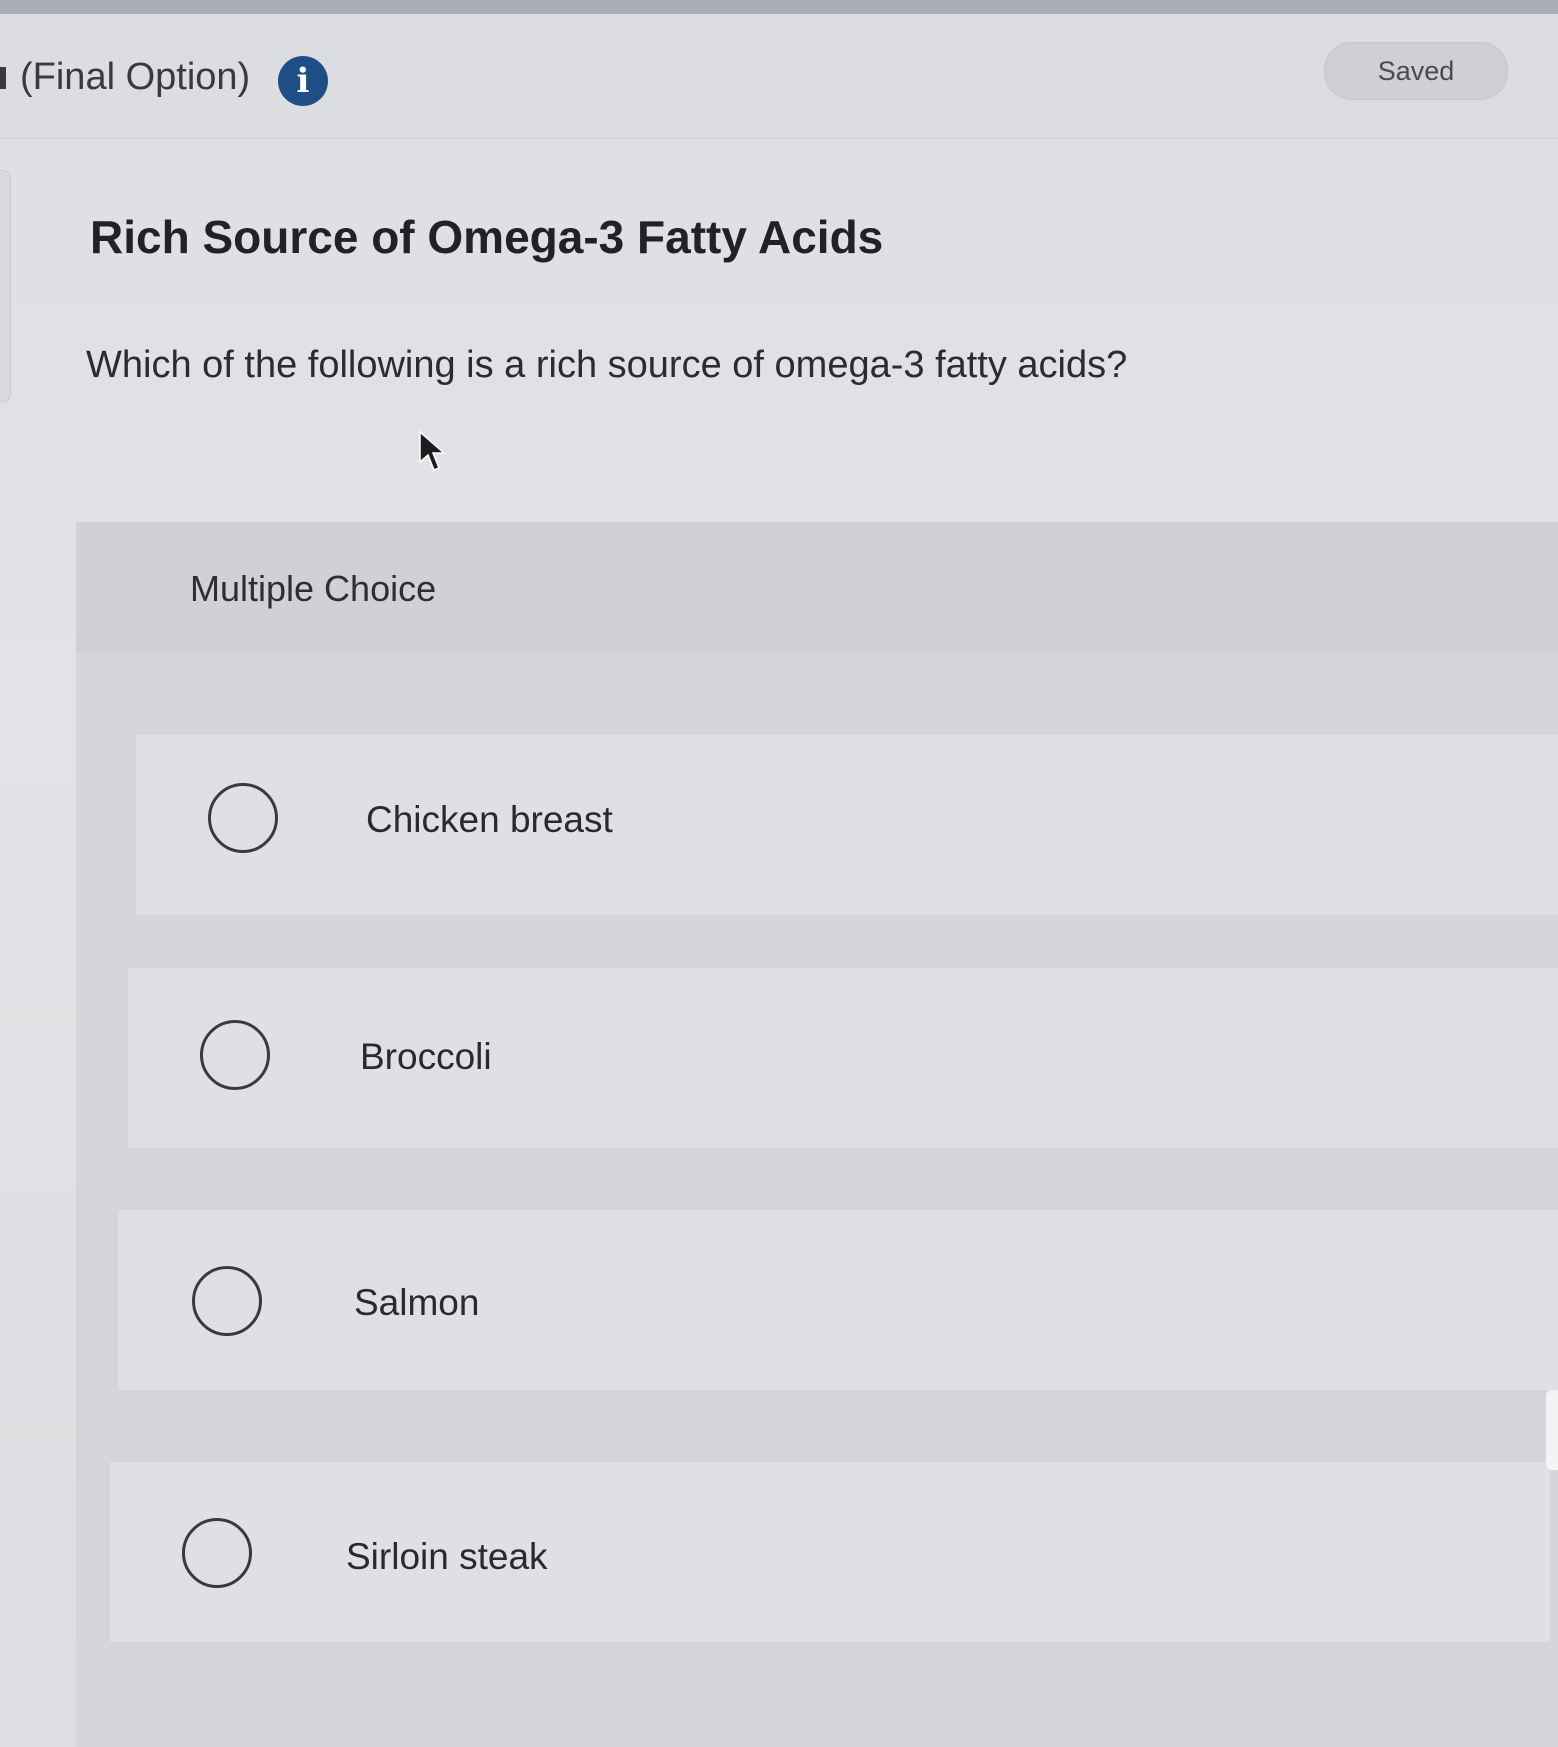 This screenshot has width=1558, height=1747. What do you see at coordinates (830, 1552) in the screenshot?
I see `option-sirloin-steak: Sirloin steak` at bounding box center [830, 1552].